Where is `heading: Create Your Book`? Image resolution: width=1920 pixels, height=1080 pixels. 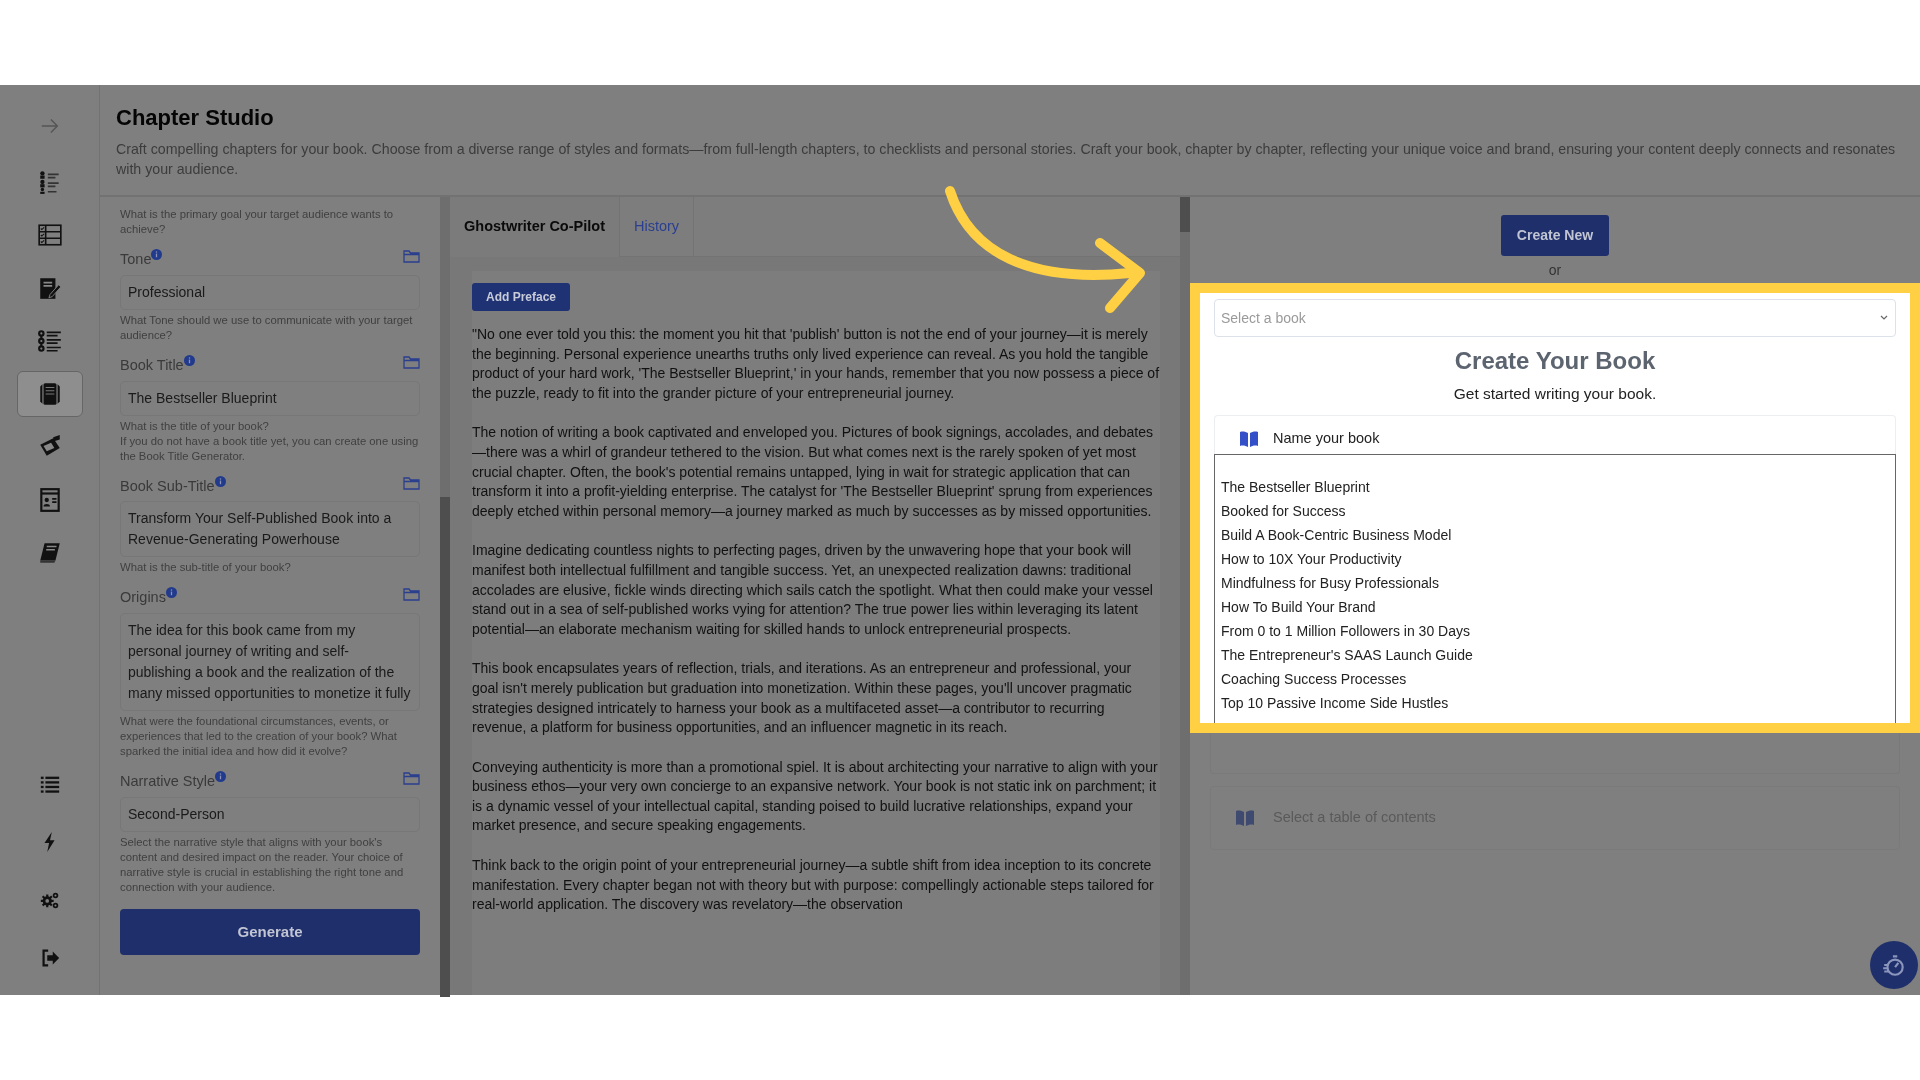 heading: Create Your Book is located at coordinates (1555, 361).